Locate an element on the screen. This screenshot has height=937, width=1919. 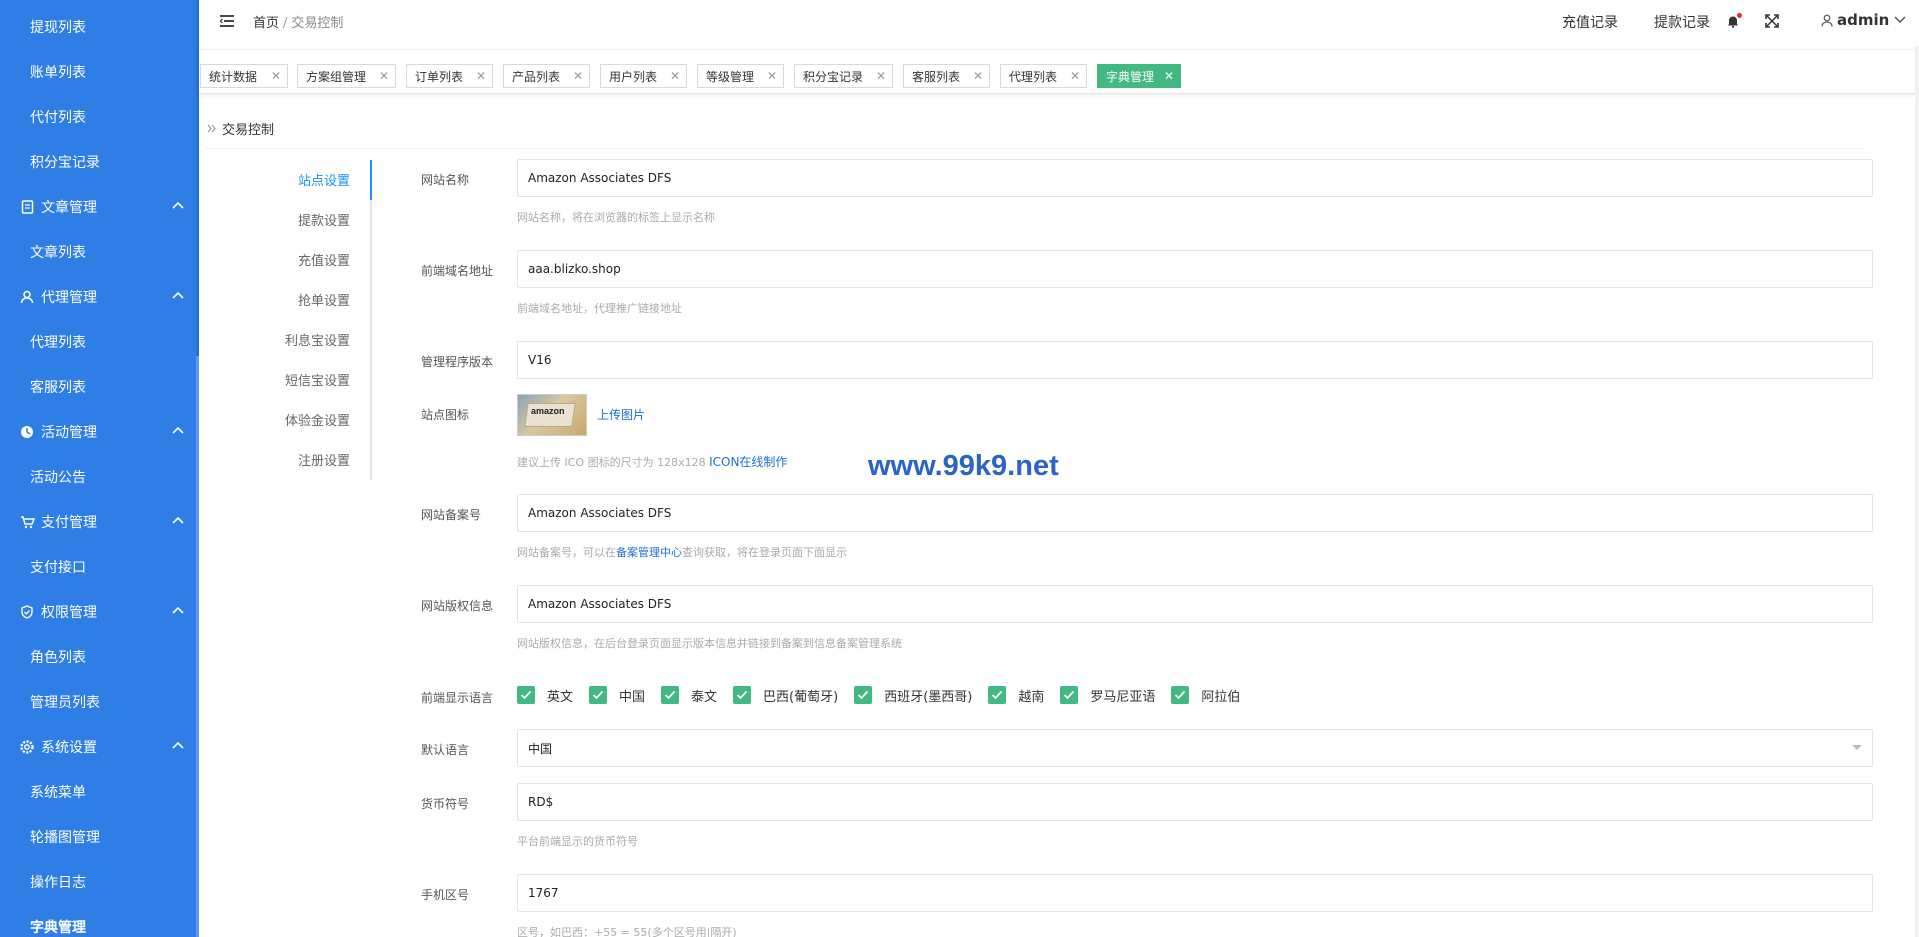
recharge-records-link: 充值记录 is located at coordinates (1590, 22).